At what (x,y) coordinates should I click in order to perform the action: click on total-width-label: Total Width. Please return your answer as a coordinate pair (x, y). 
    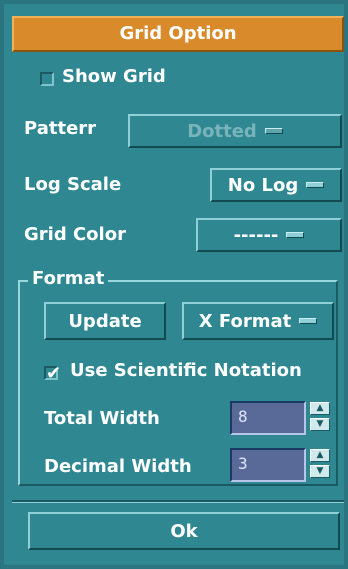
    Looking at the image, I should click on (102, 418).